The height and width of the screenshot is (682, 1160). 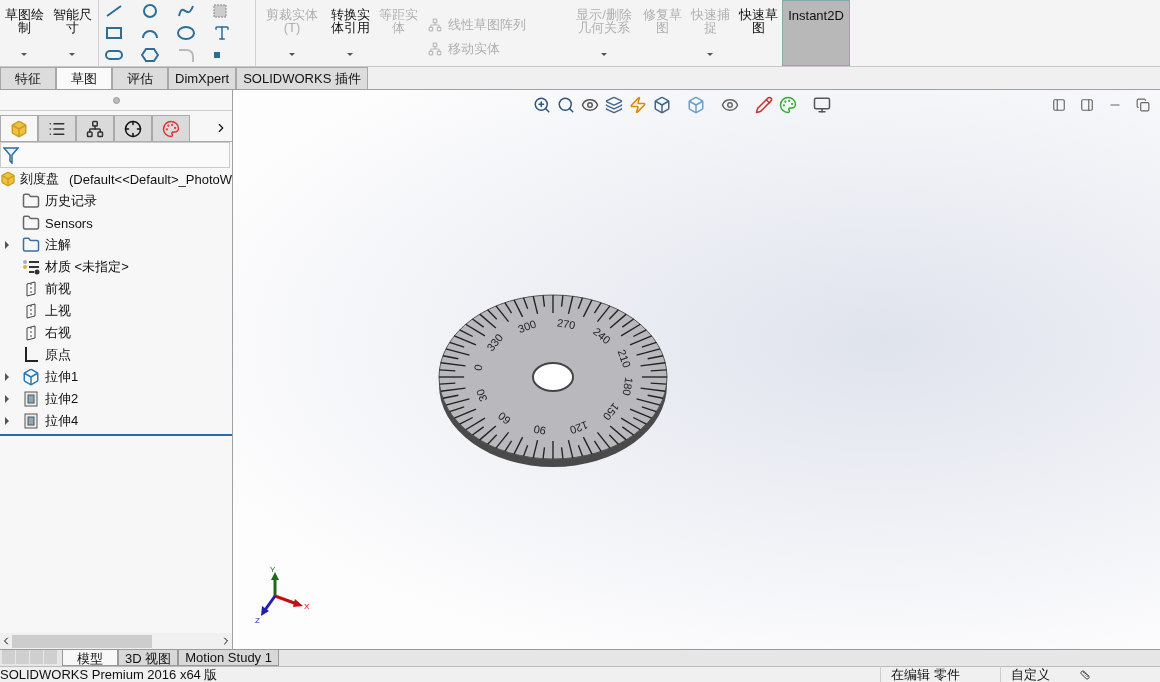 What do you see at coordinates (1059, 105) in the screenshot?
I see `panel-left-icon` at bounding box center [1059, 105].